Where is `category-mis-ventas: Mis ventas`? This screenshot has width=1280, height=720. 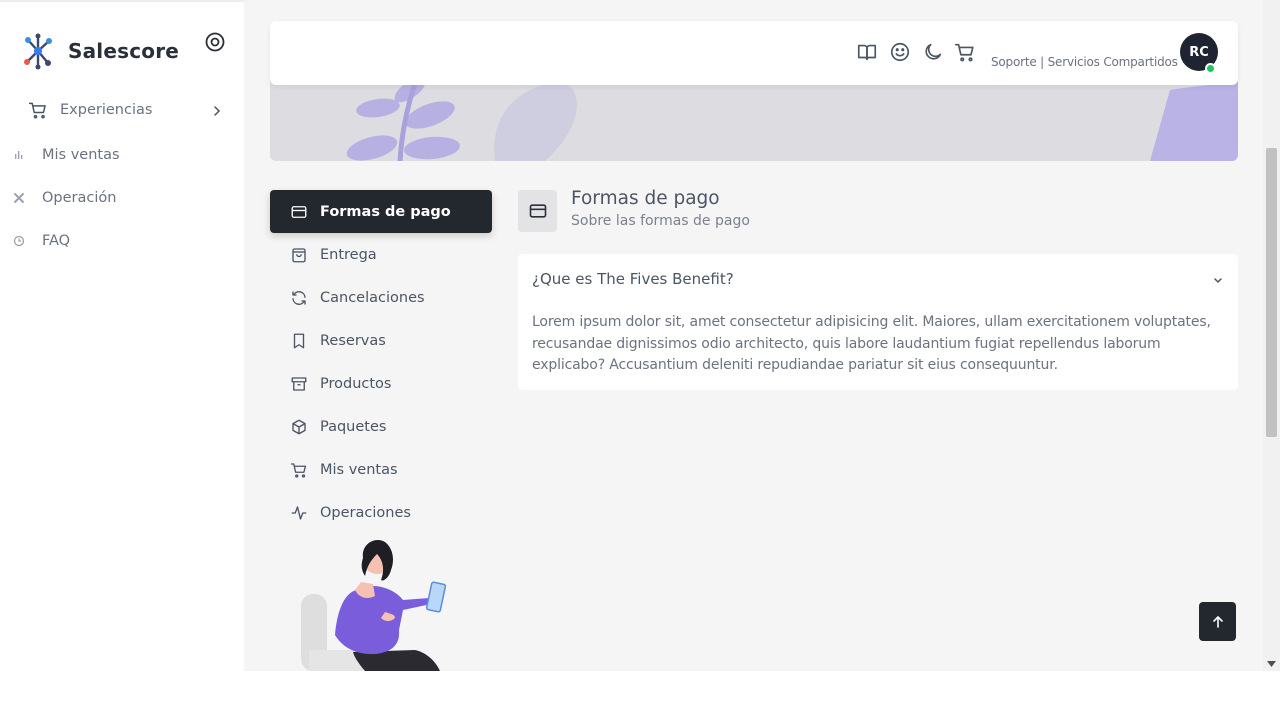
category-mis-ventas: Mis ventas is located at coordinates (381, 469).